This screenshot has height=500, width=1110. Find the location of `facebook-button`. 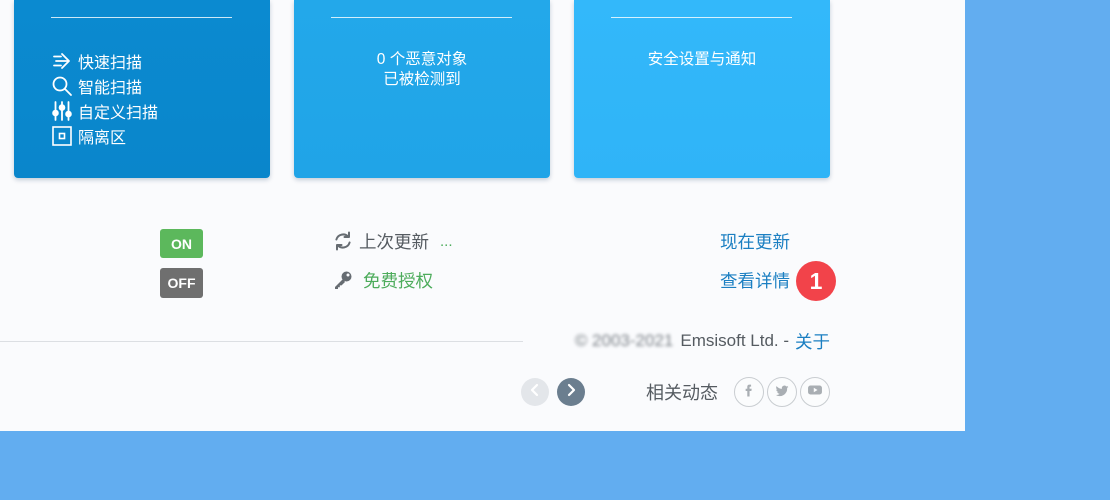

facebook-button is located at coordinates (749, 392).